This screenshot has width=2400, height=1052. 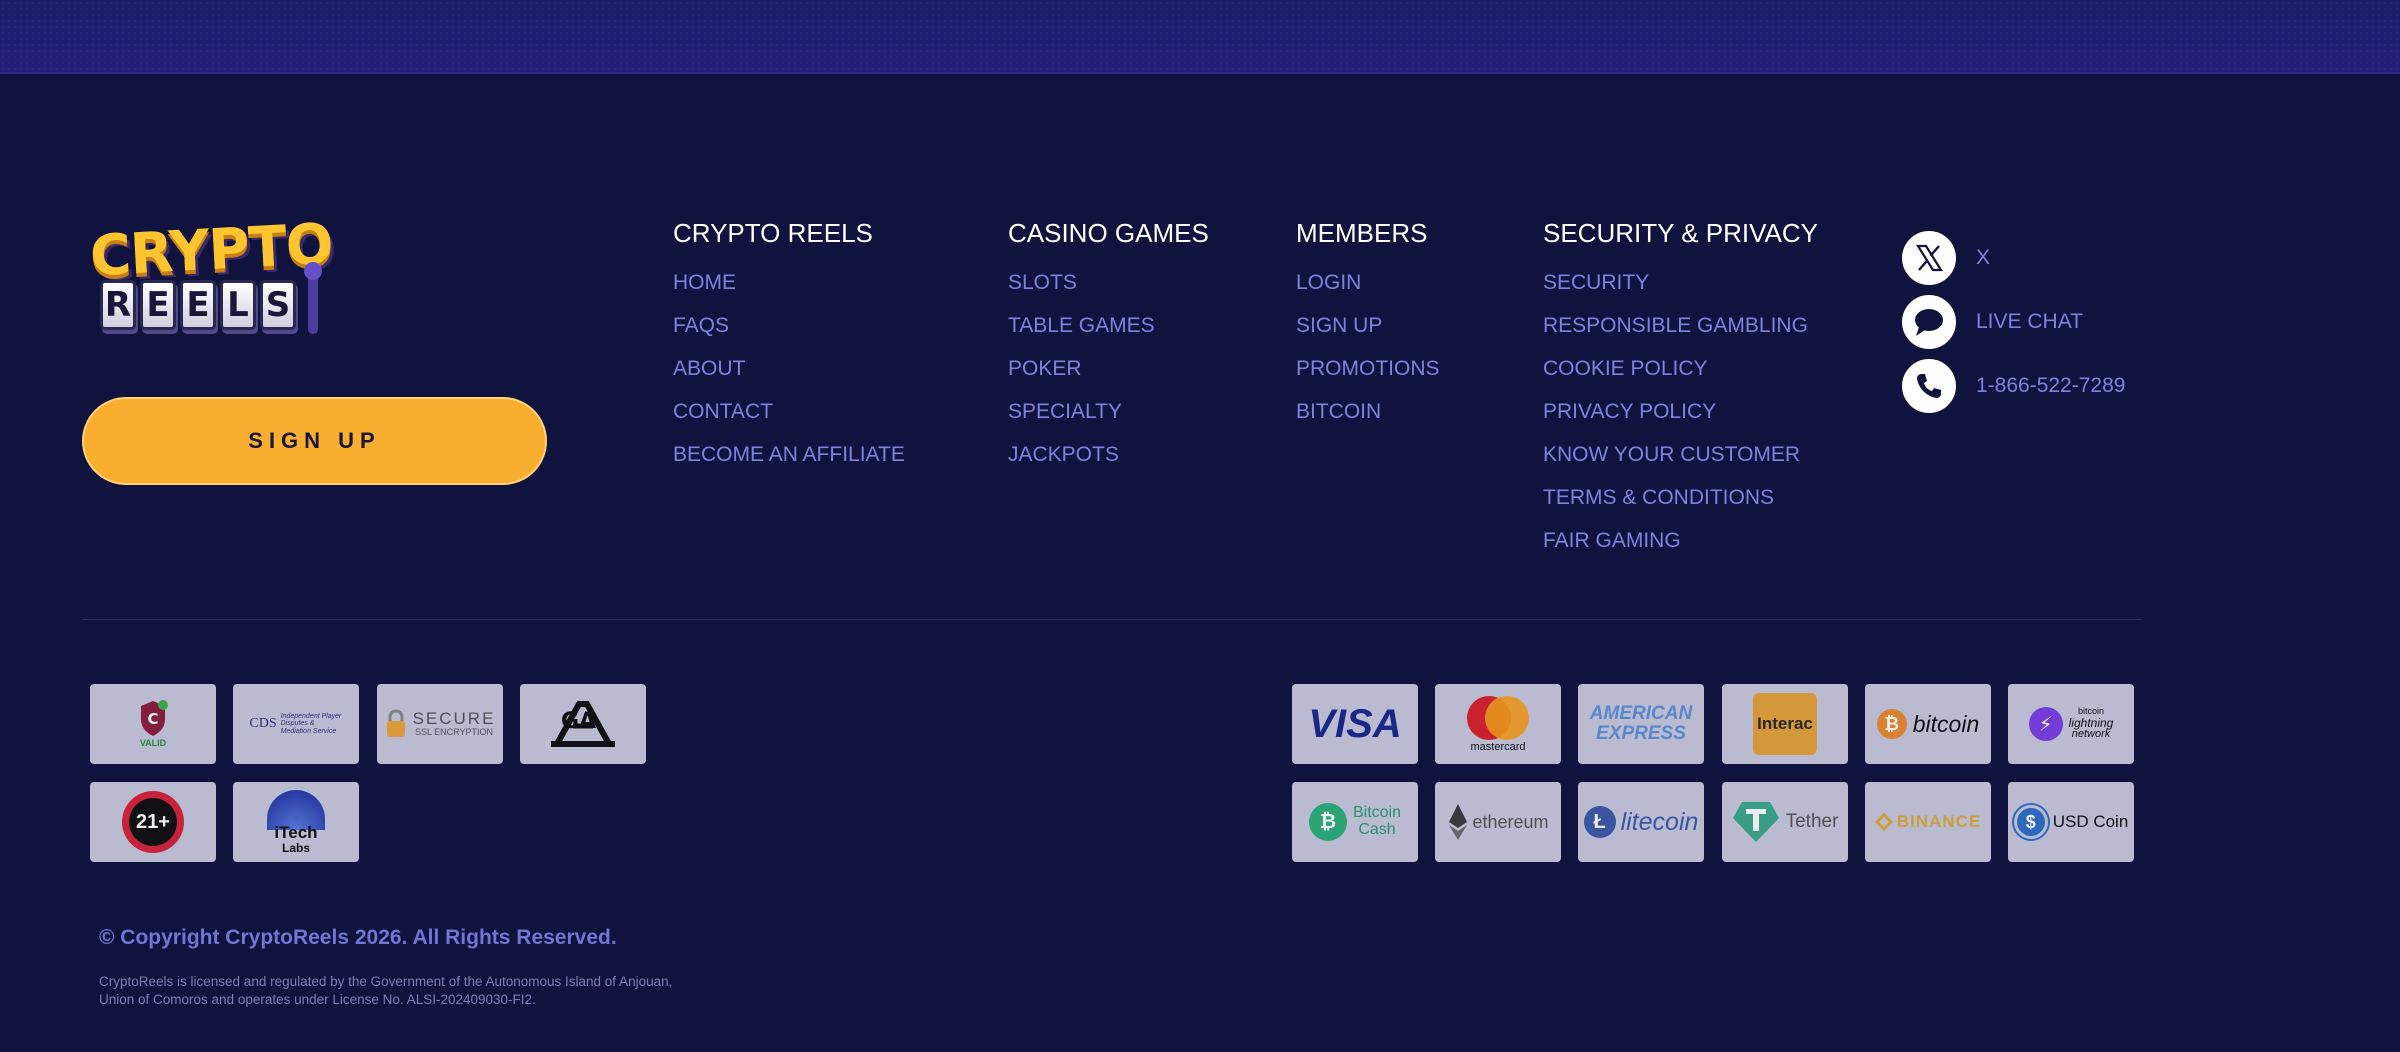 What do you see at coordinates (153, 743) in the screenshot?
I see `badge-label: VALID` at bounding box center [153, 743].